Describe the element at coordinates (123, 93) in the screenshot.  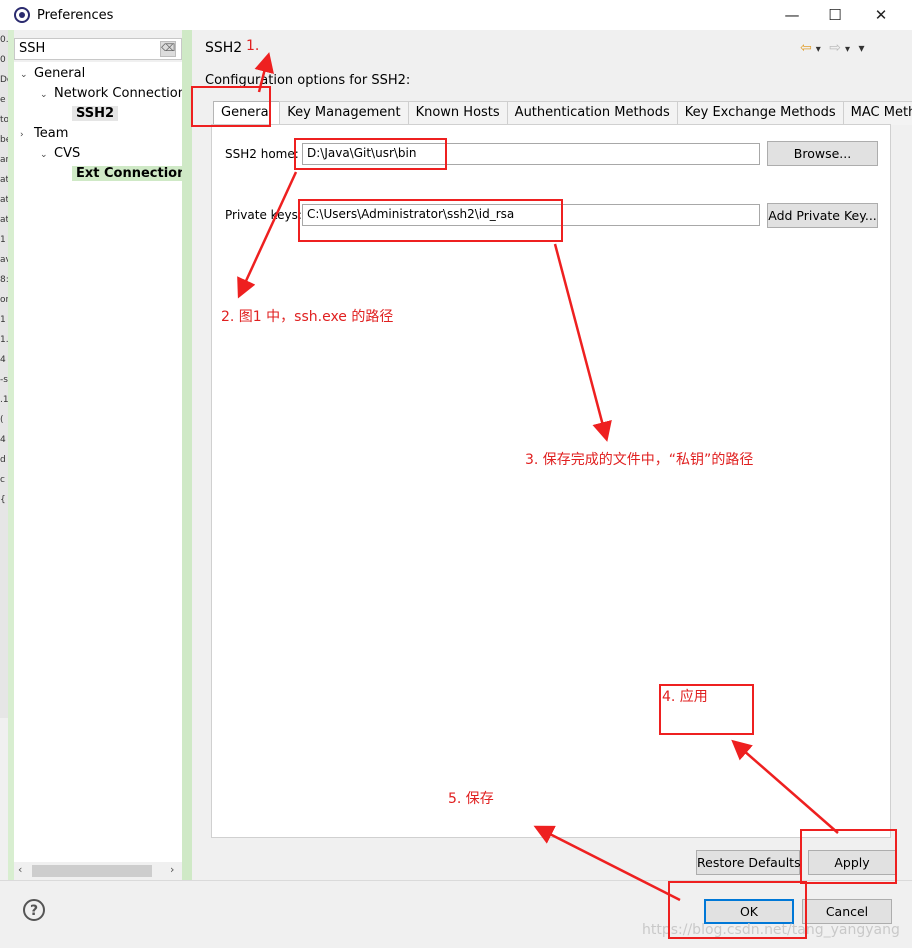
I see `tree-item-label: Network Connections` at that location.